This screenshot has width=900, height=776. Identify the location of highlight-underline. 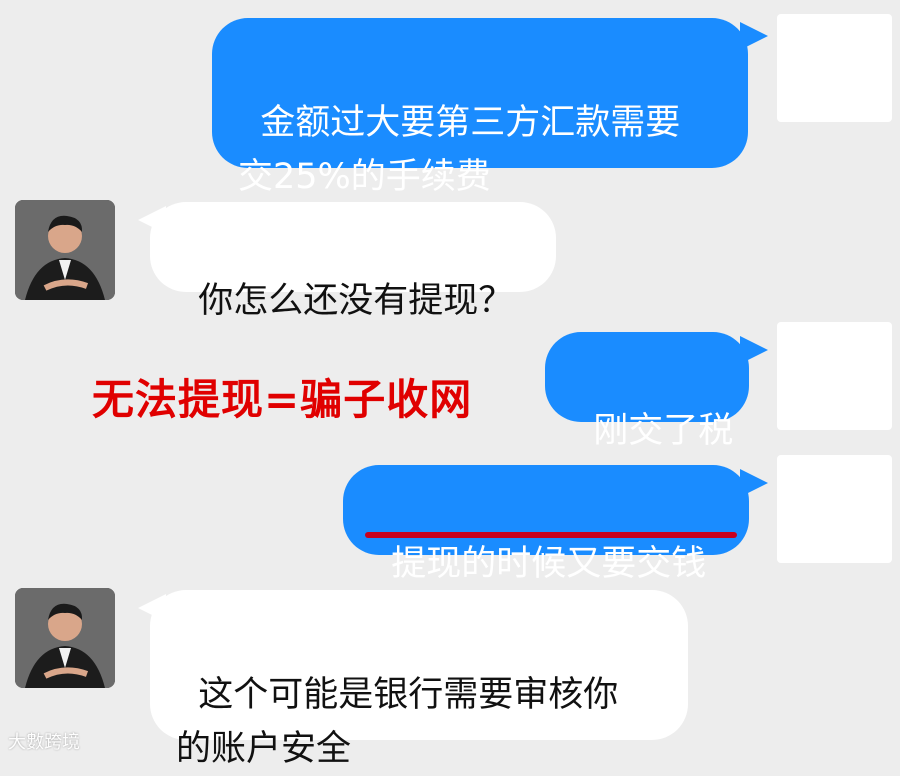
(551, 535).